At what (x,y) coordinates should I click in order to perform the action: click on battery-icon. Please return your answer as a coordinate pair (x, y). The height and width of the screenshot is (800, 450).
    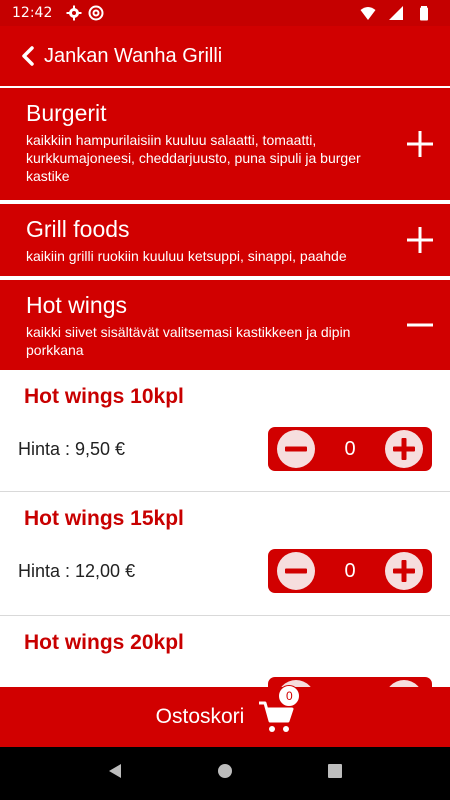
    Looking at the image, I should click on (424, 13).